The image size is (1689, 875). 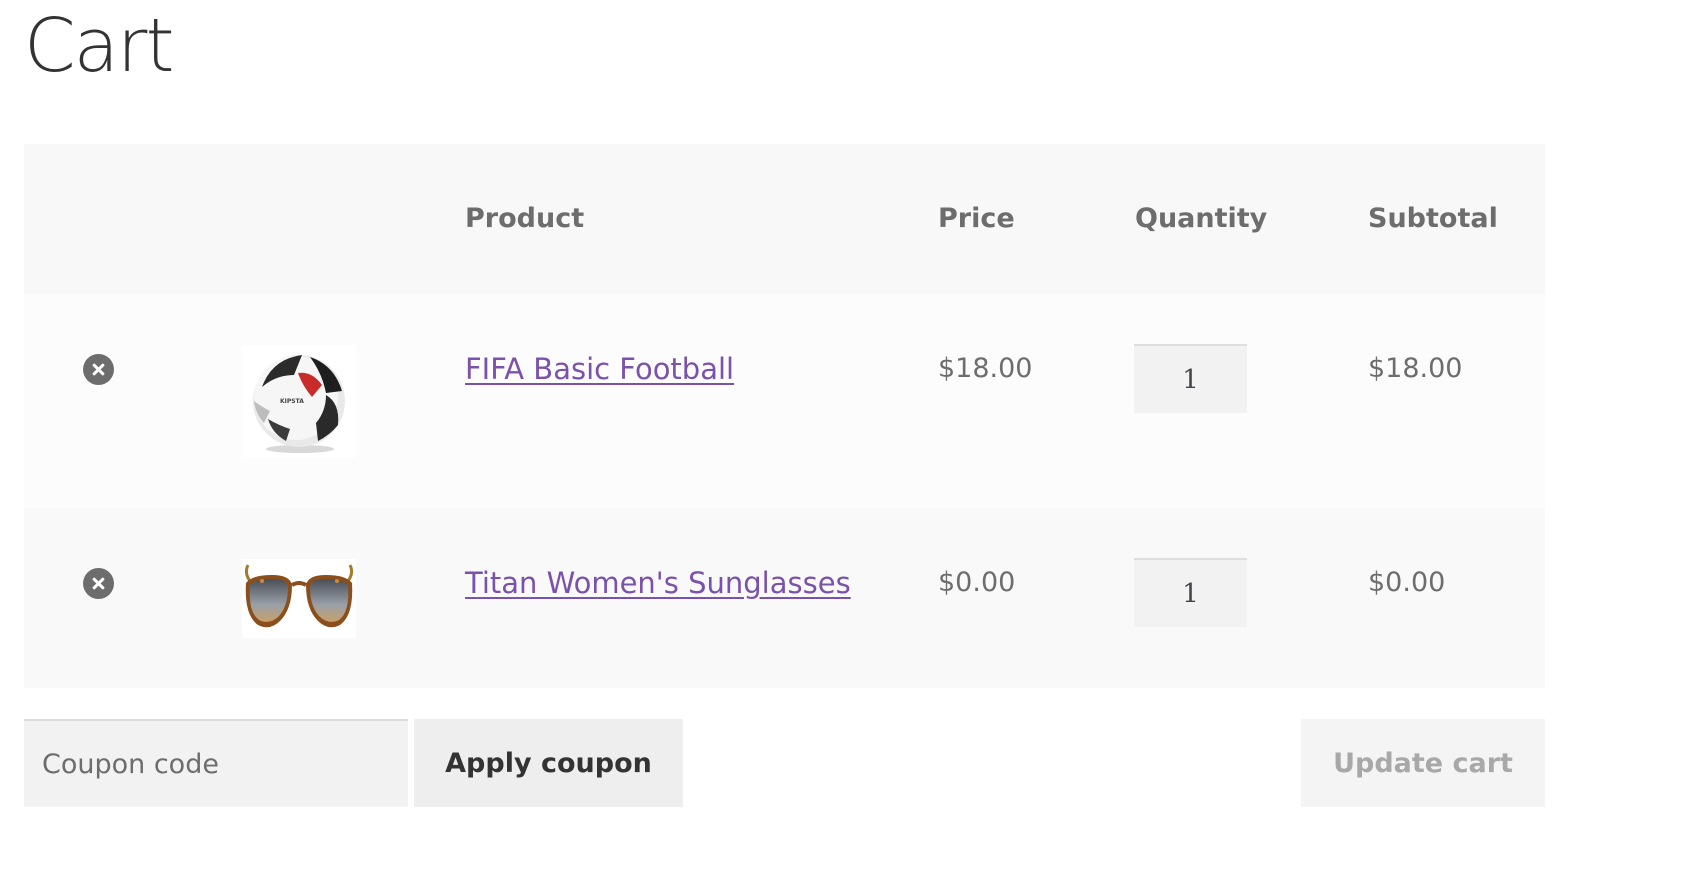 What do you see at coordinates (985, 368) in the screenshot?
I see `price-value: $18.00` at bounding box center [985, 368].